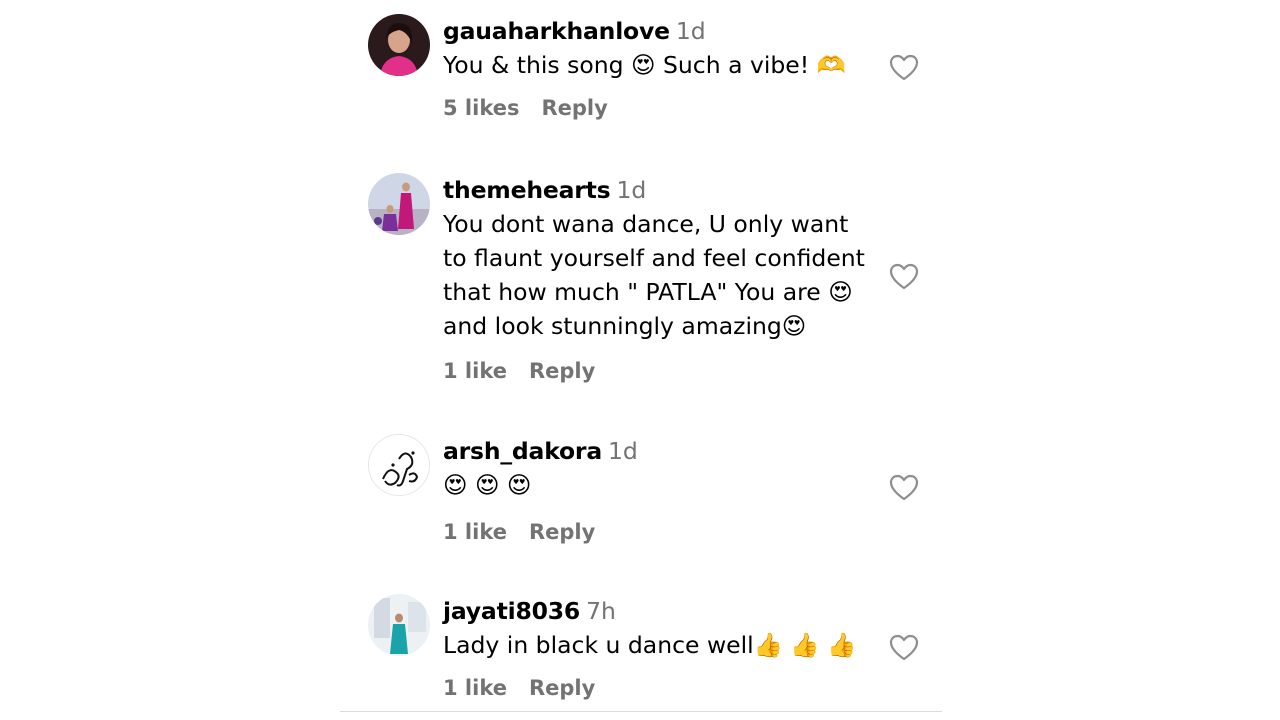  I want to click on divider, so click(641, 711).